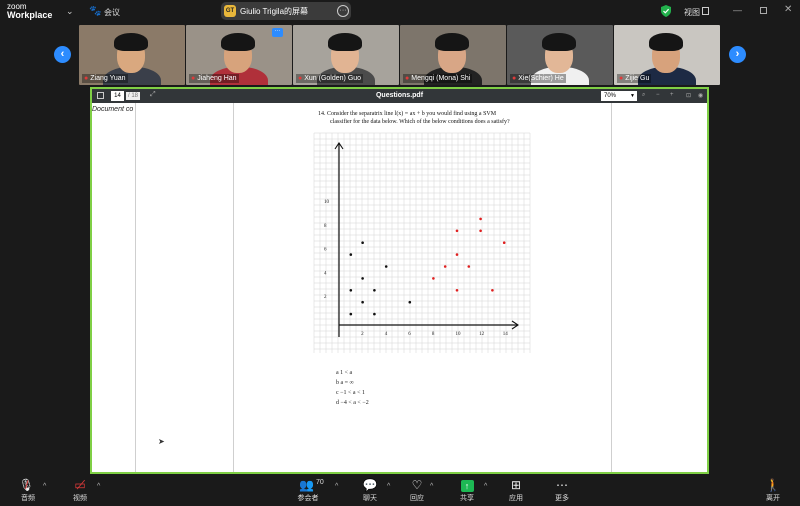 The image size is (800, 506). Describe the element at coordinates (161, 441) in the screenshot. I see `mouse-cursor-icon: ➤` at that location.